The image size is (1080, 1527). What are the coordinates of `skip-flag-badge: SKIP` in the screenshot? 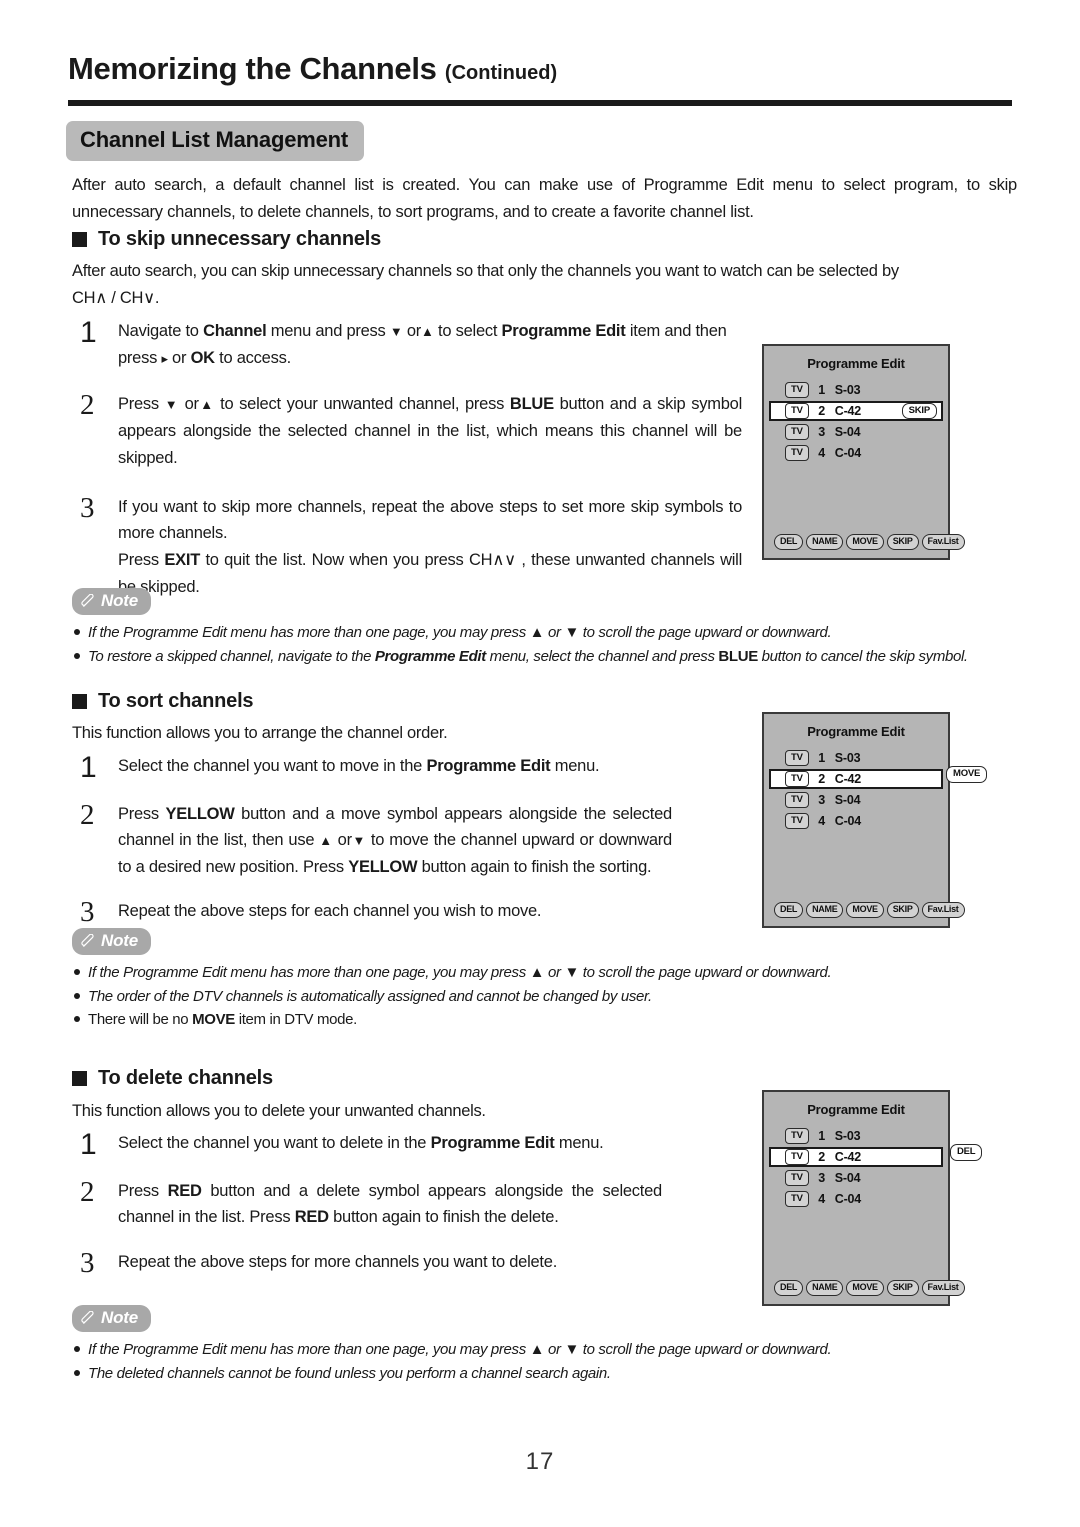 It's located at (919, 411).